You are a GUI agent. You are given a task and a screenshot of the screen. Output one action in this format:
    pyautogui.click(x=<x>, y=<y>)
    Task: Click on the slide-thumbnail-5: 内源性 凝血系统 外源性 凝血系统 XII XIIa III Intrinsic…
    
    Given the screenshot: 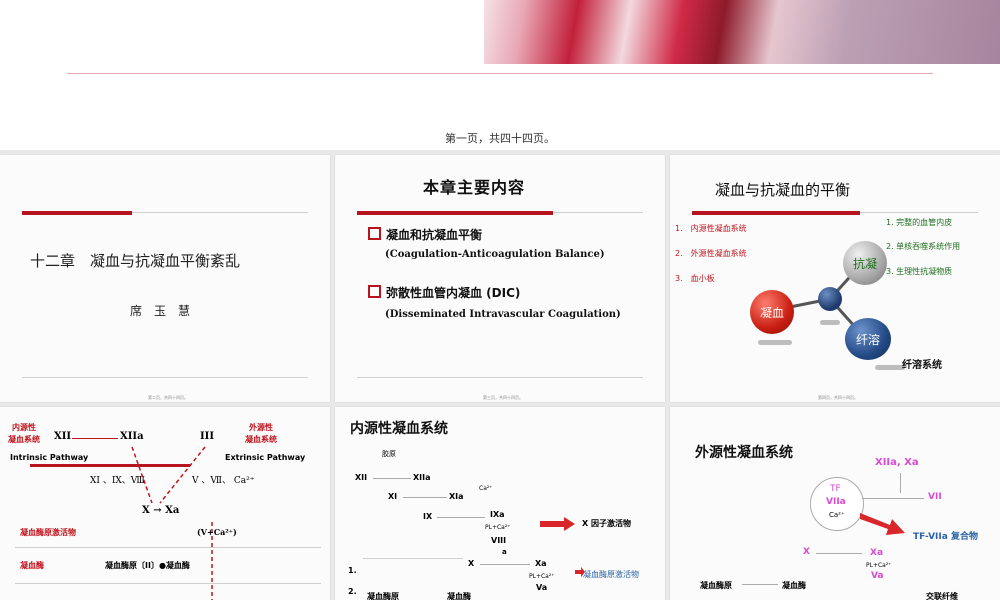 What is the action you would take?
    pyautogui.click(x=165, y=503)
    